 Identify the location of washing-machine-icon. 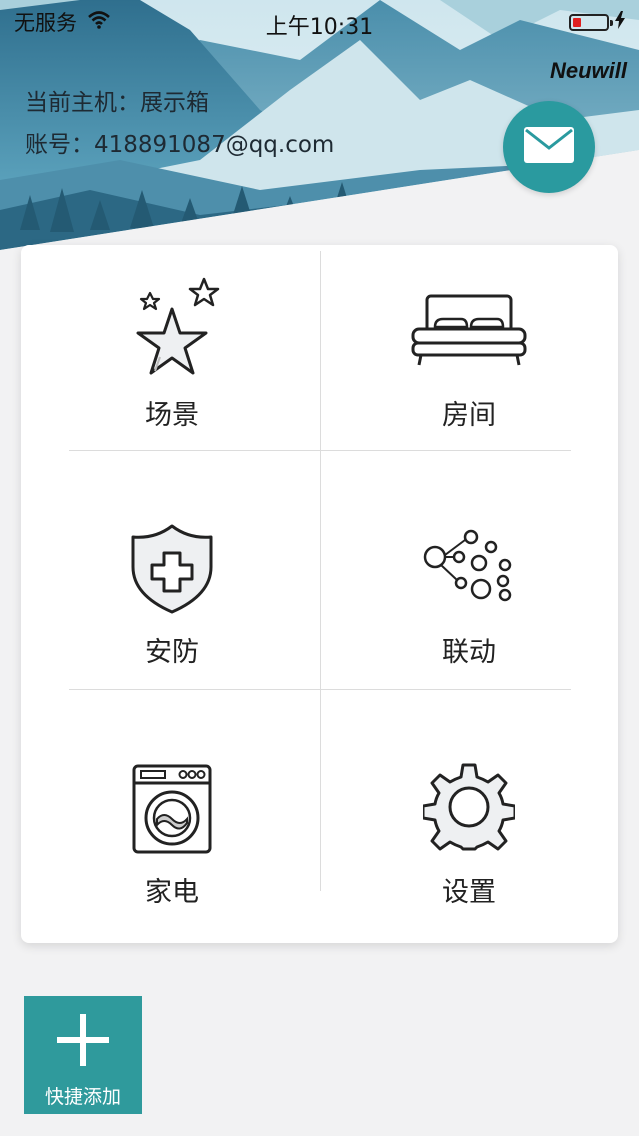
(172, 809).